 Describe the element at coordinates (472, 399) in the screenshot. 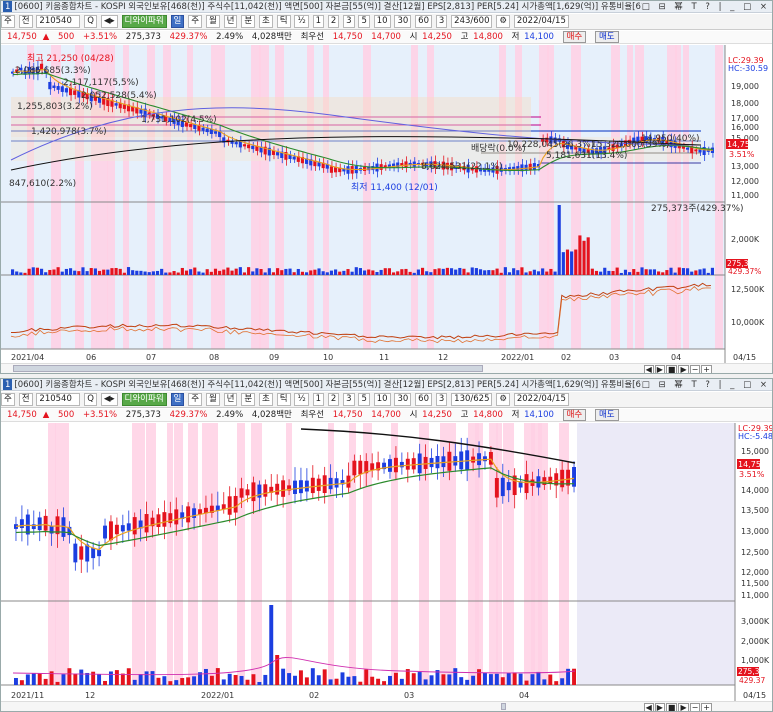

I see `data-count-input: 130/625` at that location.